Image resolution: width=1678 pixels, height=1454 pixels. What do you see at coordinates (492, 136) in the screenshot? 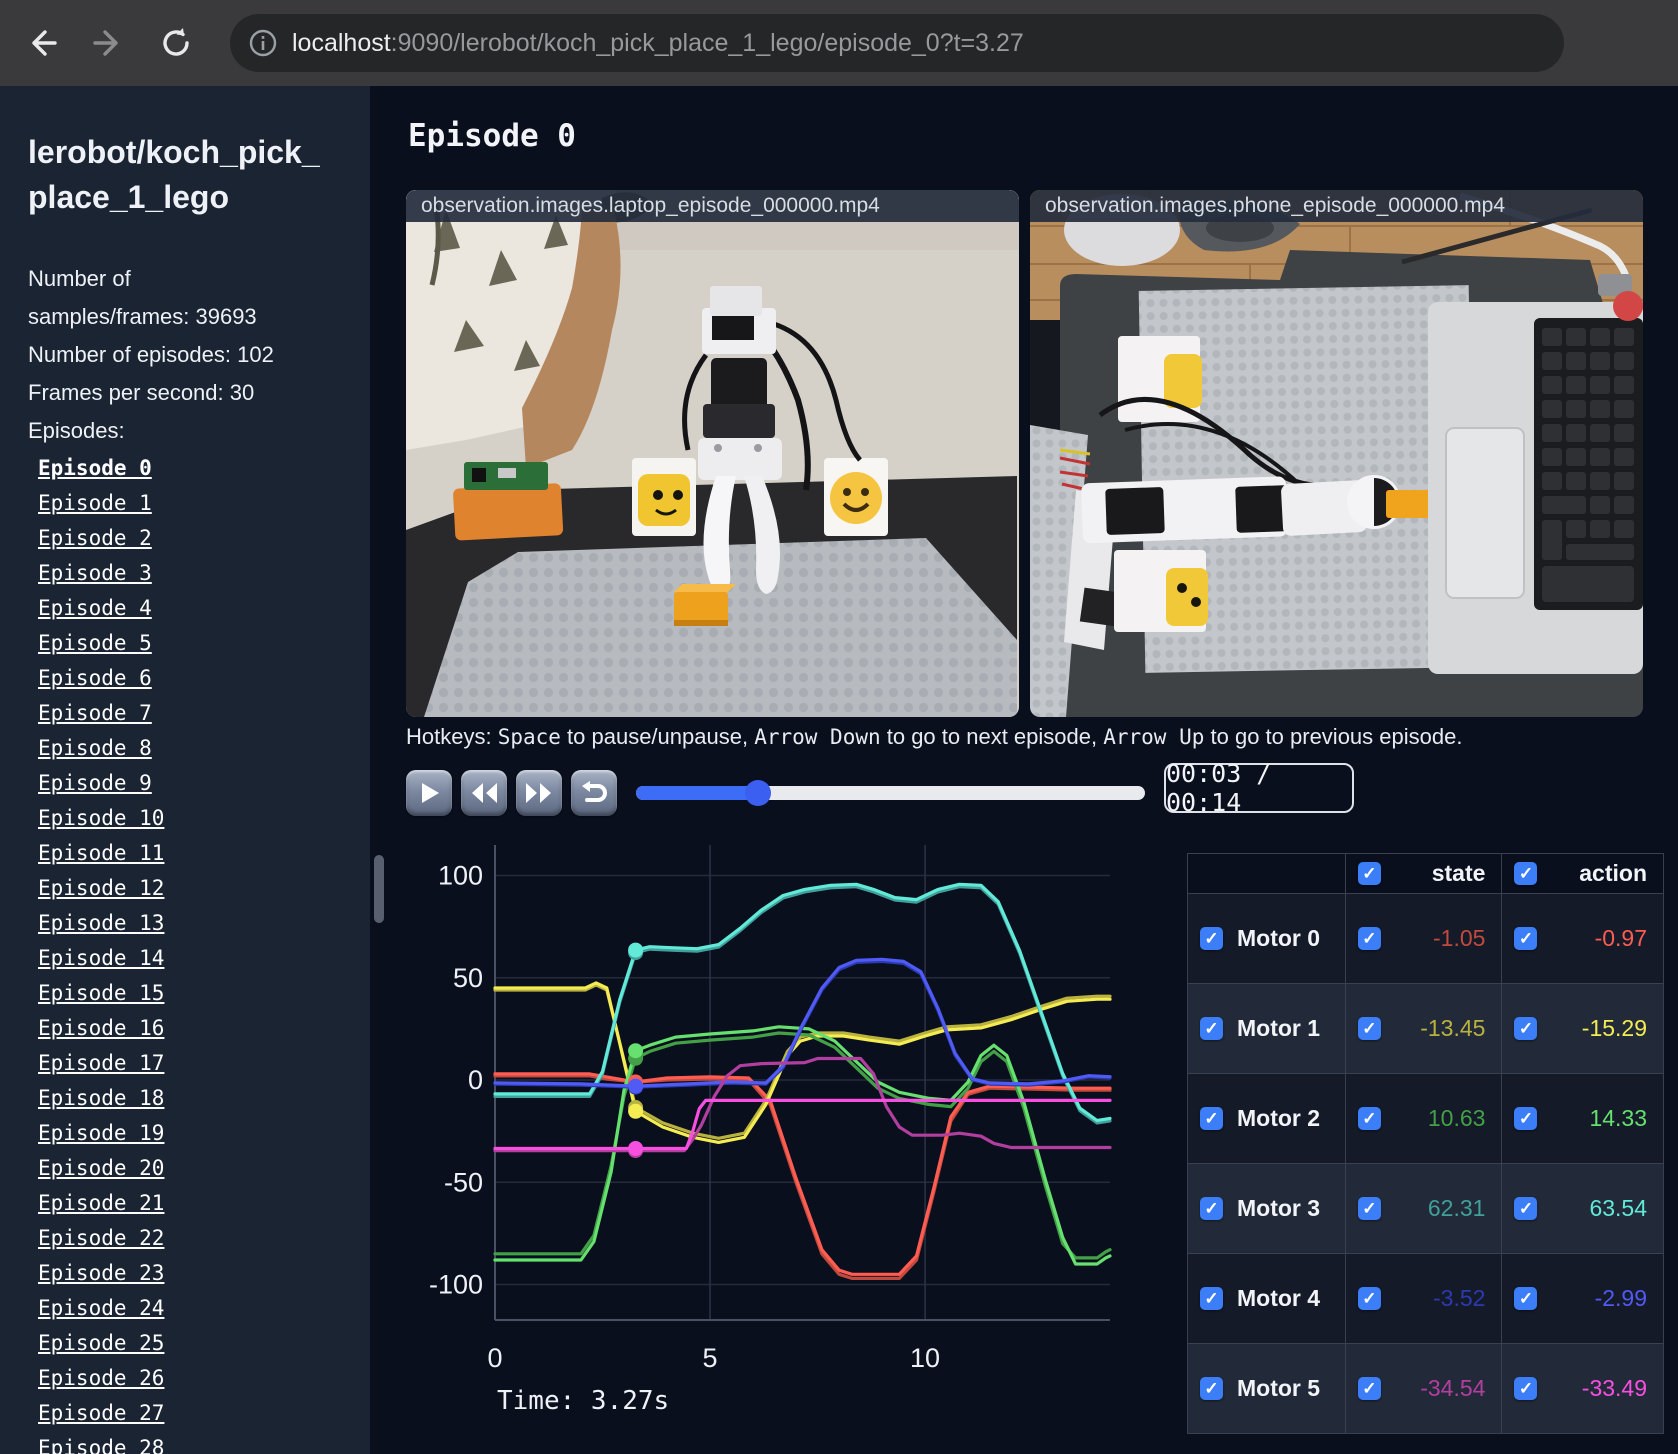
I see `page-title: Episode 0` at bounding box center [492, 136].